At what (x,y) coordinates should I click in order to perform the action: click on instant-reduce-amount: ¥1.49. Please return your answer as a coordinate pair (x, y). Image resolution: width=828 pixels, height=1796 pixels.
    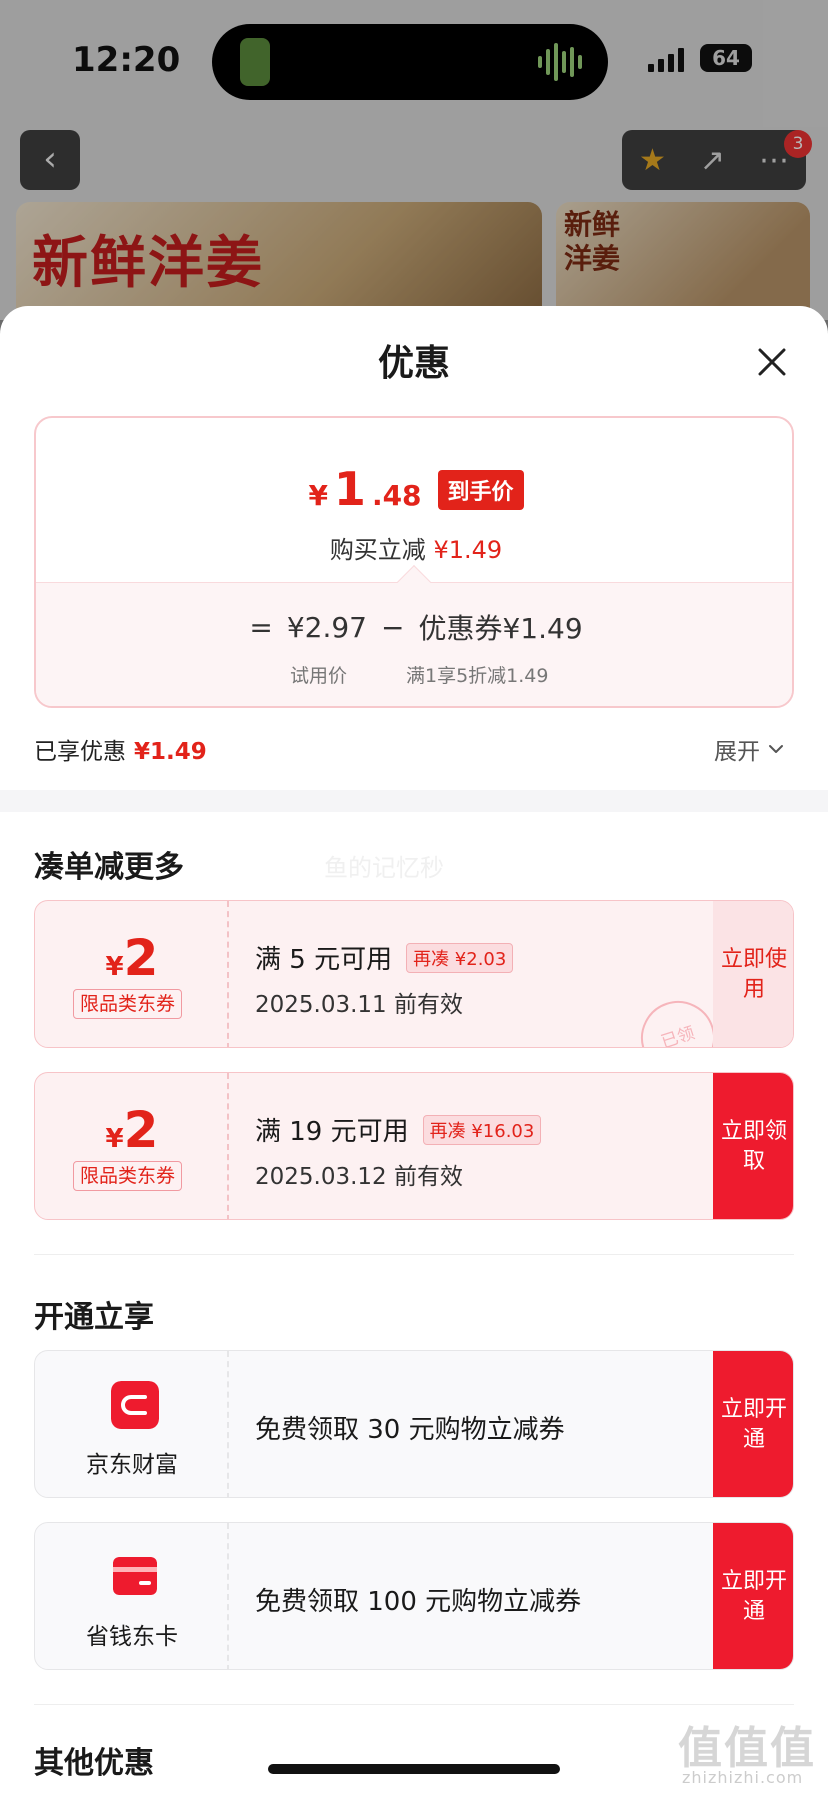
    Looking at the image, I should click on (468, 550).